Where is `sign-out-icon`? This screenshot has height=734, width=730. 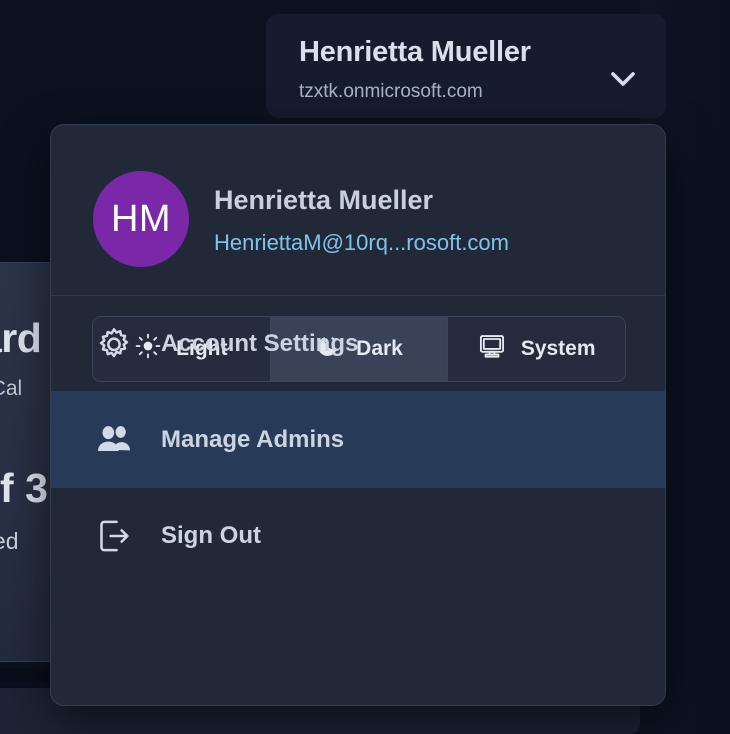
sign-out-icon is located at coordinates (114, 536).